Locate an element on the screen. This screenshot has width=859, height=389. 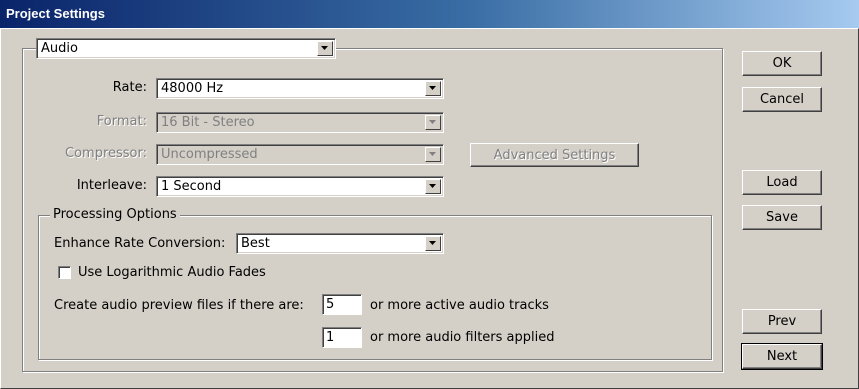
rate-select: 48000 Hz is located at coordinates (300, 88).